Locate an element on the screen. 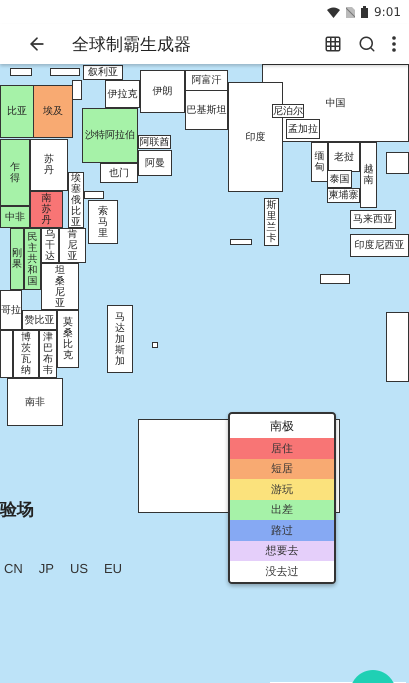 The width and height of the screenshot is (409, 683). country-region: 泰国 is located at coordinates (339, 179).